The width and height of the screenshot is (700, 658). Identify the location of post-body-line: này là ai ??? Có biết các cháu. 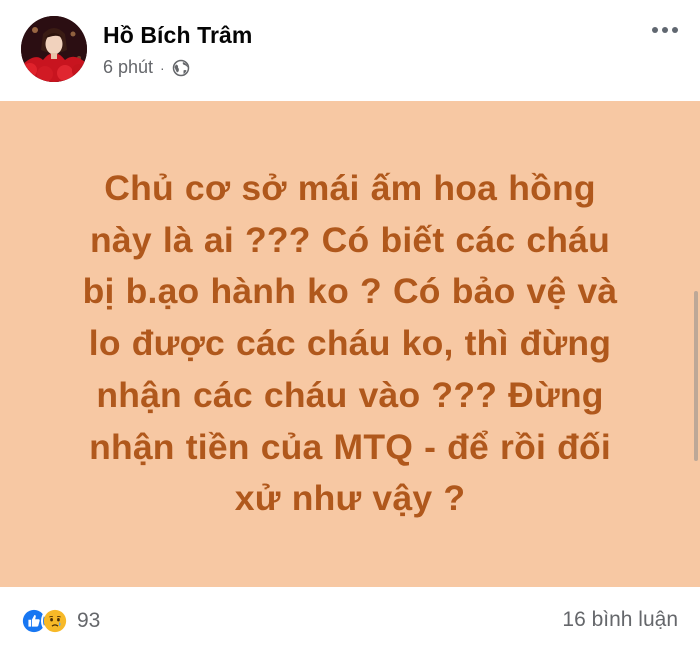
(349, 239).